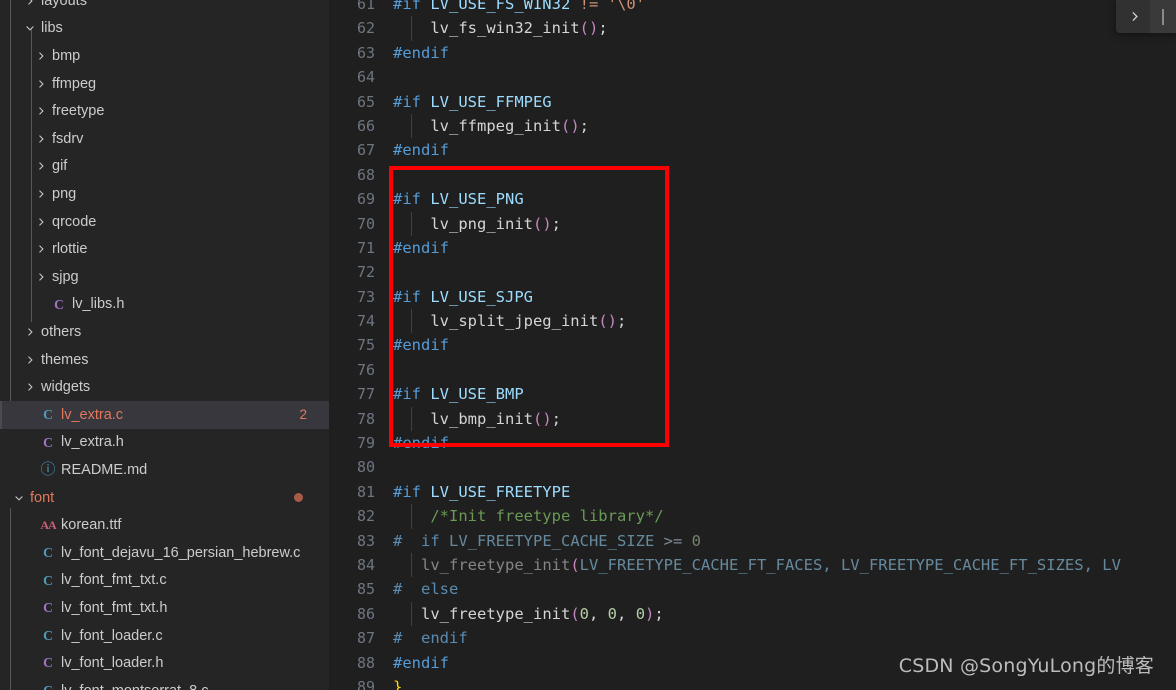 The width and height of the screenshot is (1176, 690). Describe the element at coordinates (752, 370) in the screenshot. I see `code-line: 76` at that location.